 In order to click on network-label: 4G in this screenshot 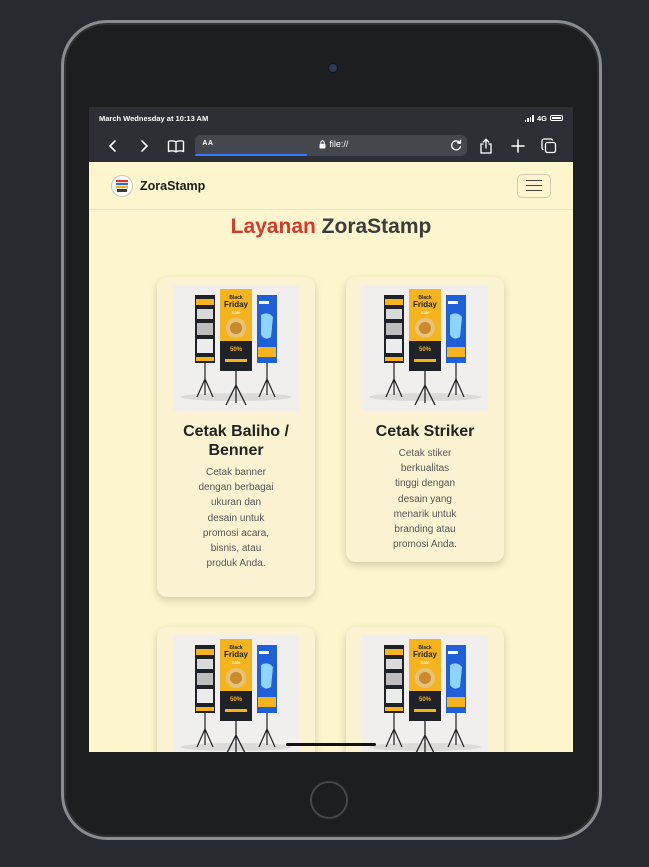, I will do `click(541, 118)`.